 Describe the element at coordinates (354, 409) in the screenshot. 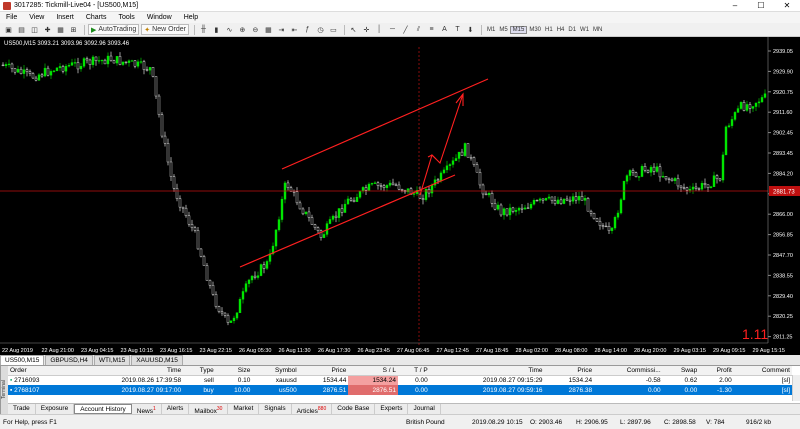

I see `tab-code-base: Code Base` at that location.